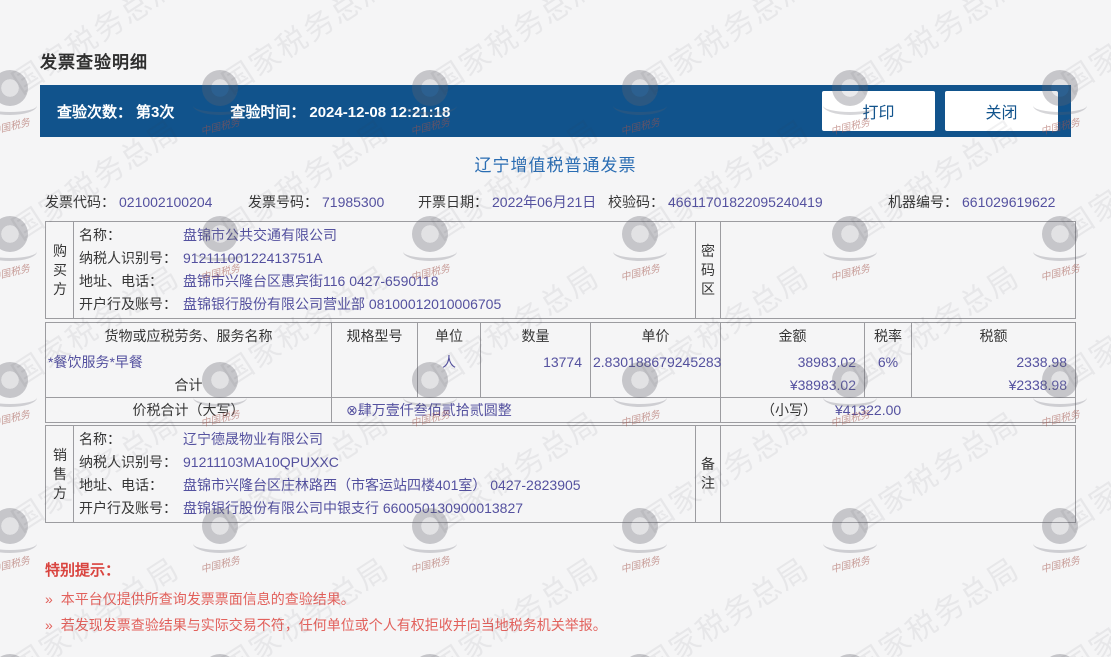 This screenshot has height=657, width=1111. I want to click on header-item-name: 货物或应税劳务、服务名称, so click(188, 336).